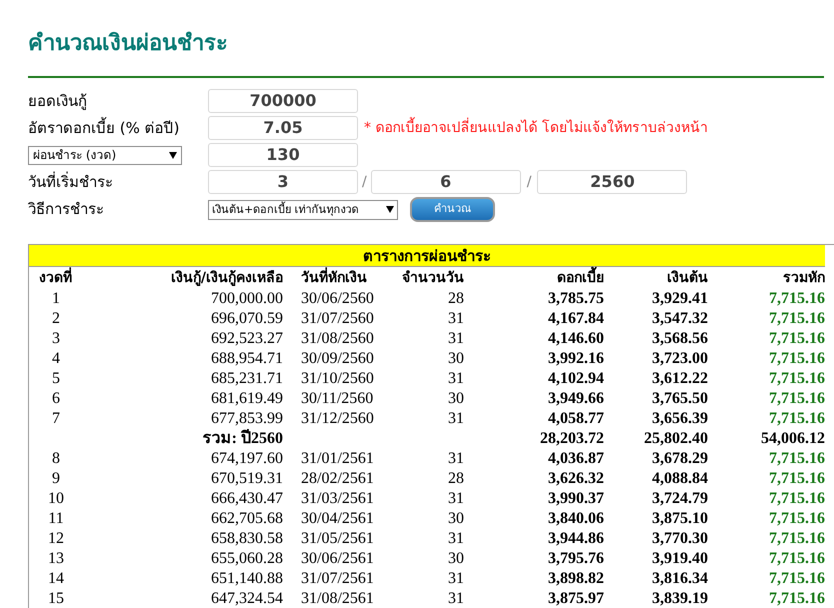 The image size is (834, 608). I want to click on table-cell-text: 4,036.87, so click(575, 459).